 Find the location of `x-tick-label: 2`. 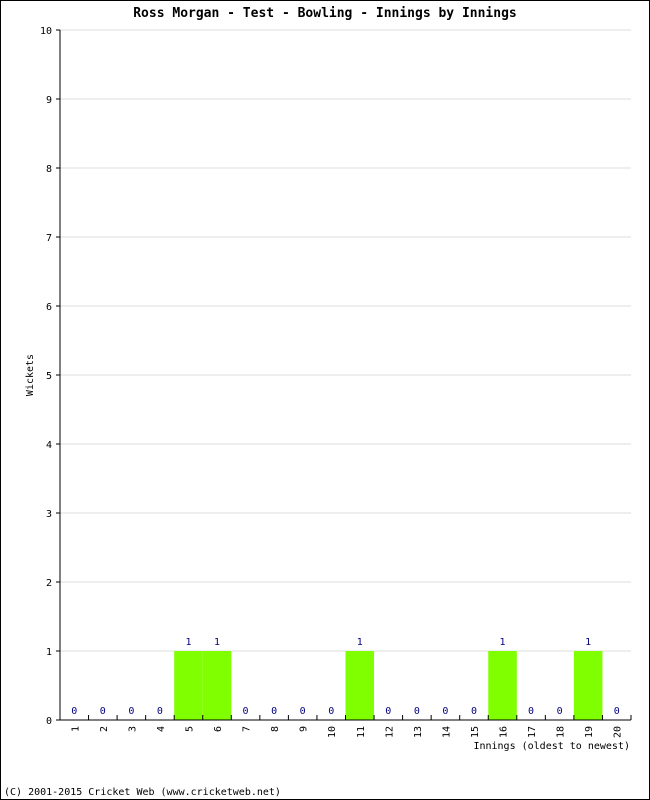

x-tick-label: 2 is located at coordinates (104, 729).